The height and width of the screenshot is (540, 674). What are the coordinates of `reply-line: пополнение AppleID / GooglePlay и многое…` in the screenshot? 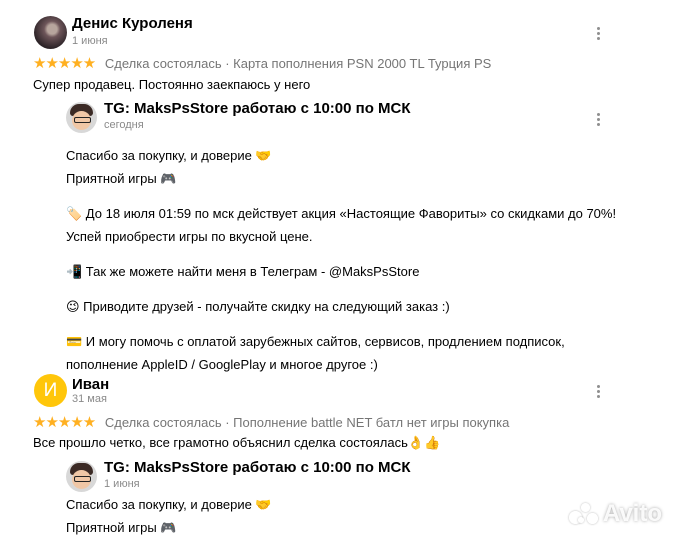 It's located at (222, 364).